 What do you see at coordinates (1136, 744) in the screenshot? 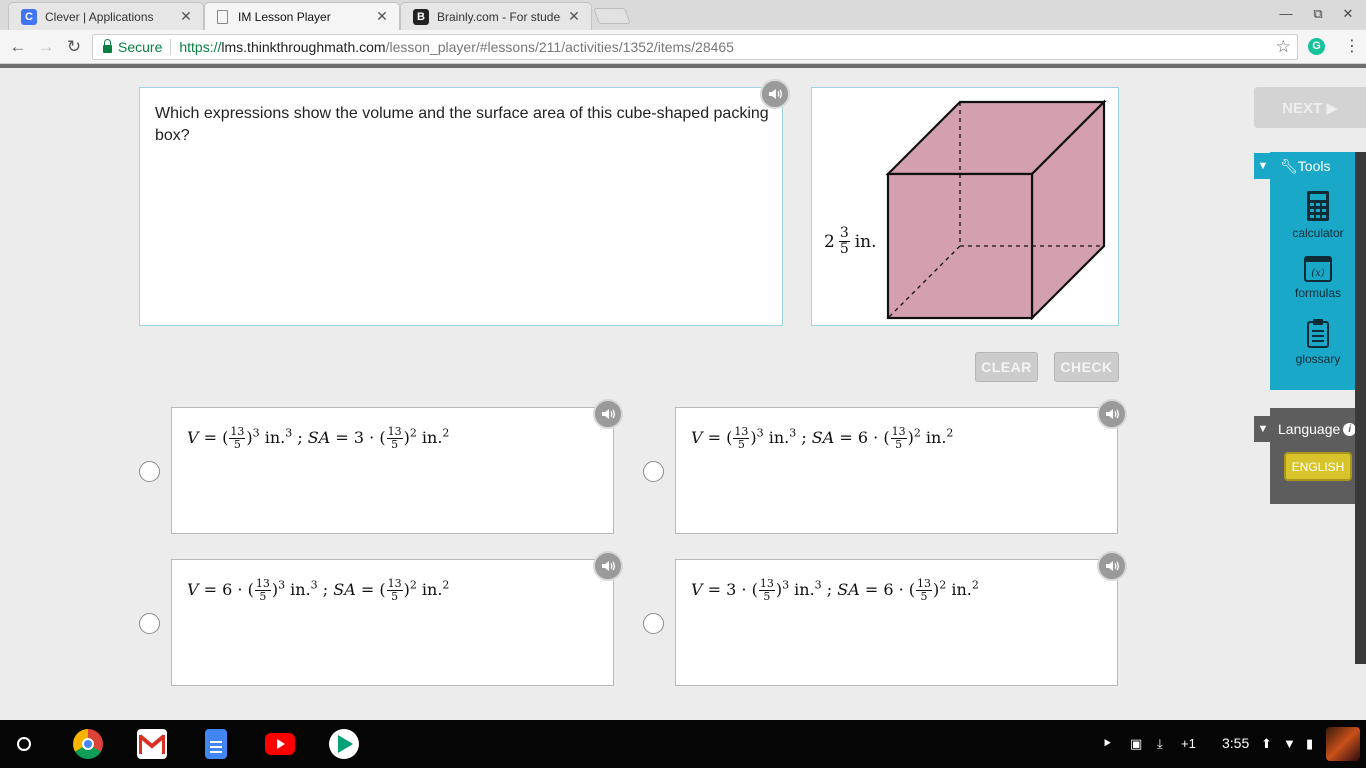
I see `screenshot-icon: ▣` at bounding box center [1136, 744].